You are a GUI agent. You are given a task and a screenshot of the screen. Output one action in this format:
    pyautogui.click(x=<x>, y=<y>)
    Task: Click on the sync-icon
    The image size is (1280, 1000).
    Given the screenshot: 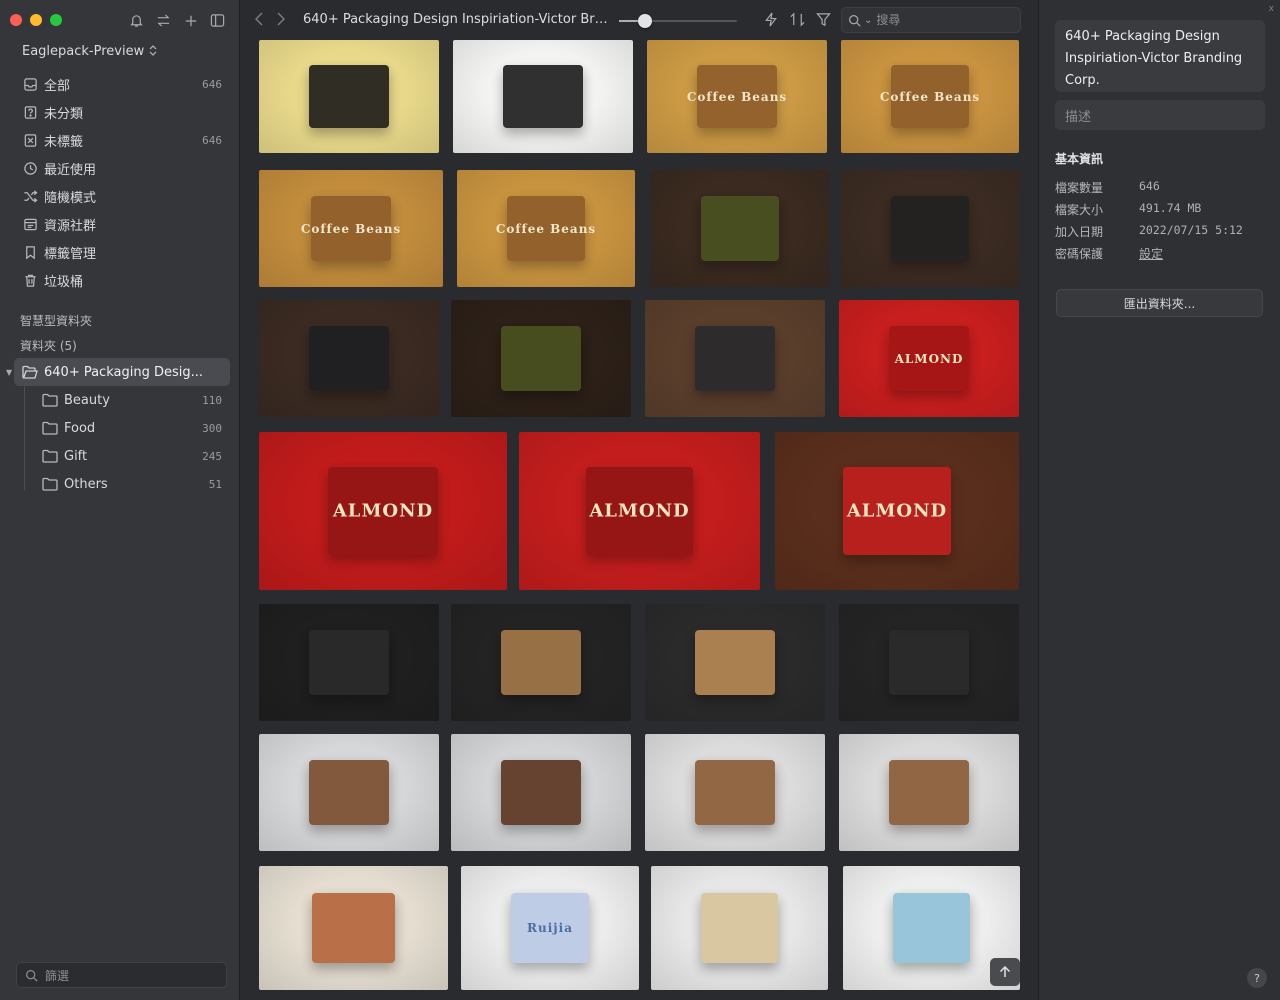 What is the action you would take?
    pyautogui.click(x=163, y=20)
    